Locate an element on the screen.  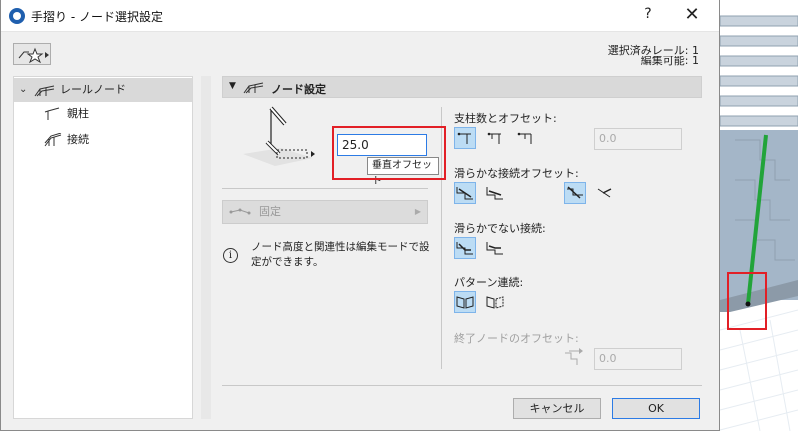
tree-item-label: 親柱 is located at coordinates (78, 113).